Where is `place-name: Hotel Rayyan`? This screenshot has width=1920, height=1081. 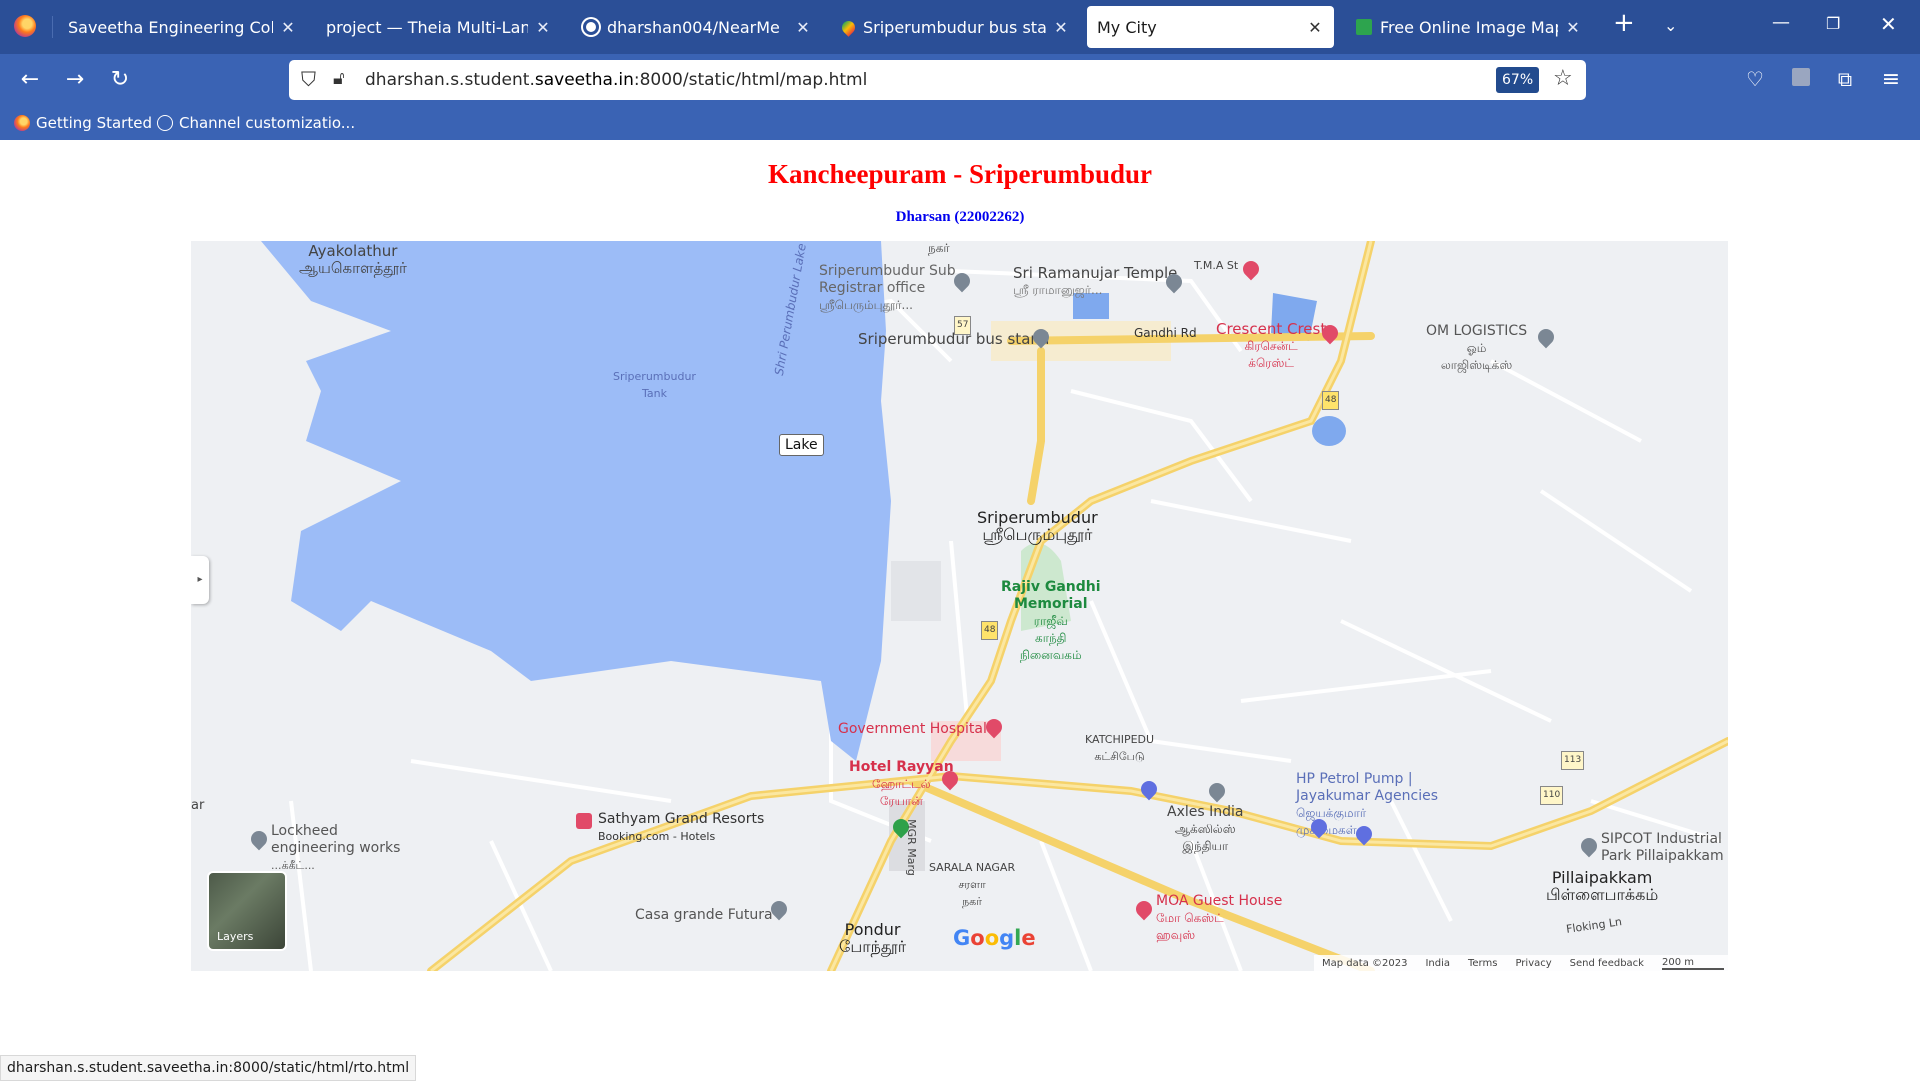
place-name: Hotel Rayyan is located at coordinates (901, 767).